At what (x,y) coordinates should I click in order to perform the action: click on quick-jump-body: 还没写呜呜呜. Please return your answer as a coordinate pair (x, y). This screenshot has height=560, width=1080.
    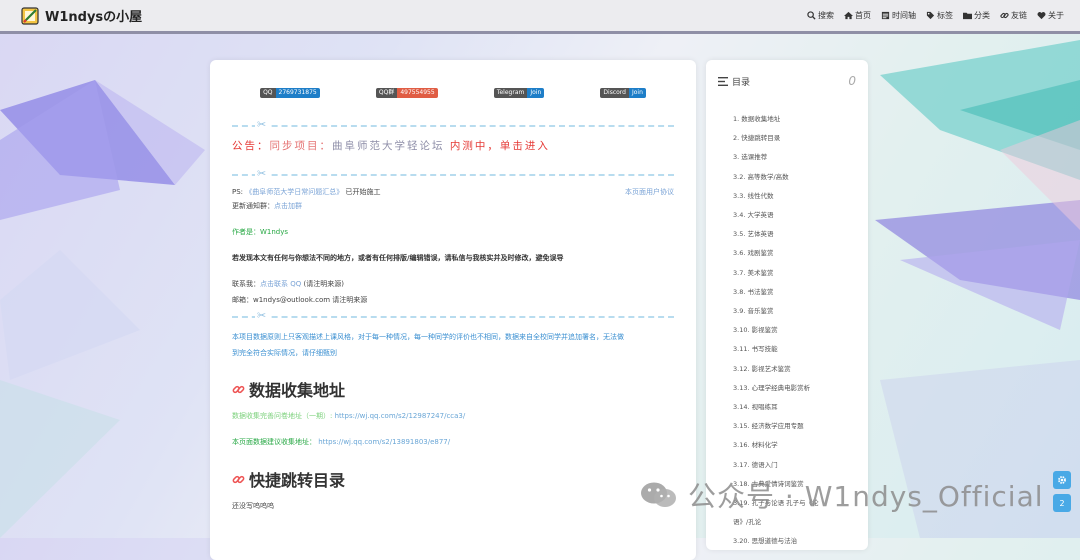
    Looking at the image, I should click on (253, 506).